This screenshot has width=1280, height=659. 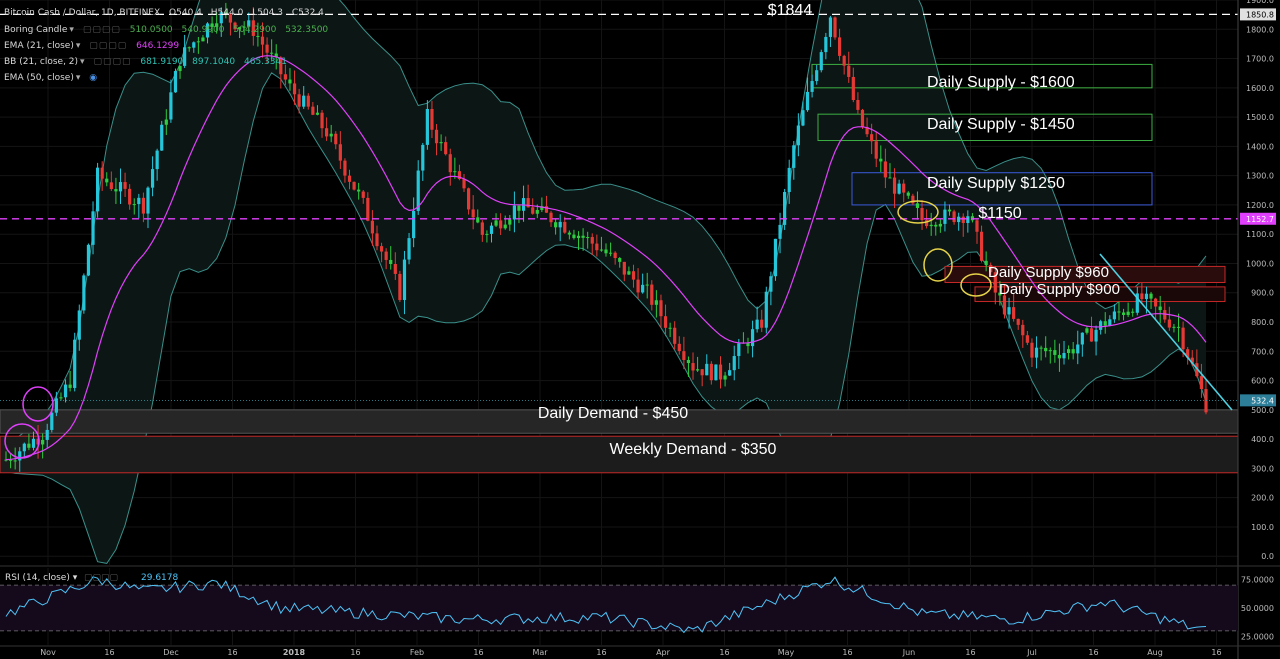 I want to click on indicator-value: 504.2900, so click(x=255, y=30).